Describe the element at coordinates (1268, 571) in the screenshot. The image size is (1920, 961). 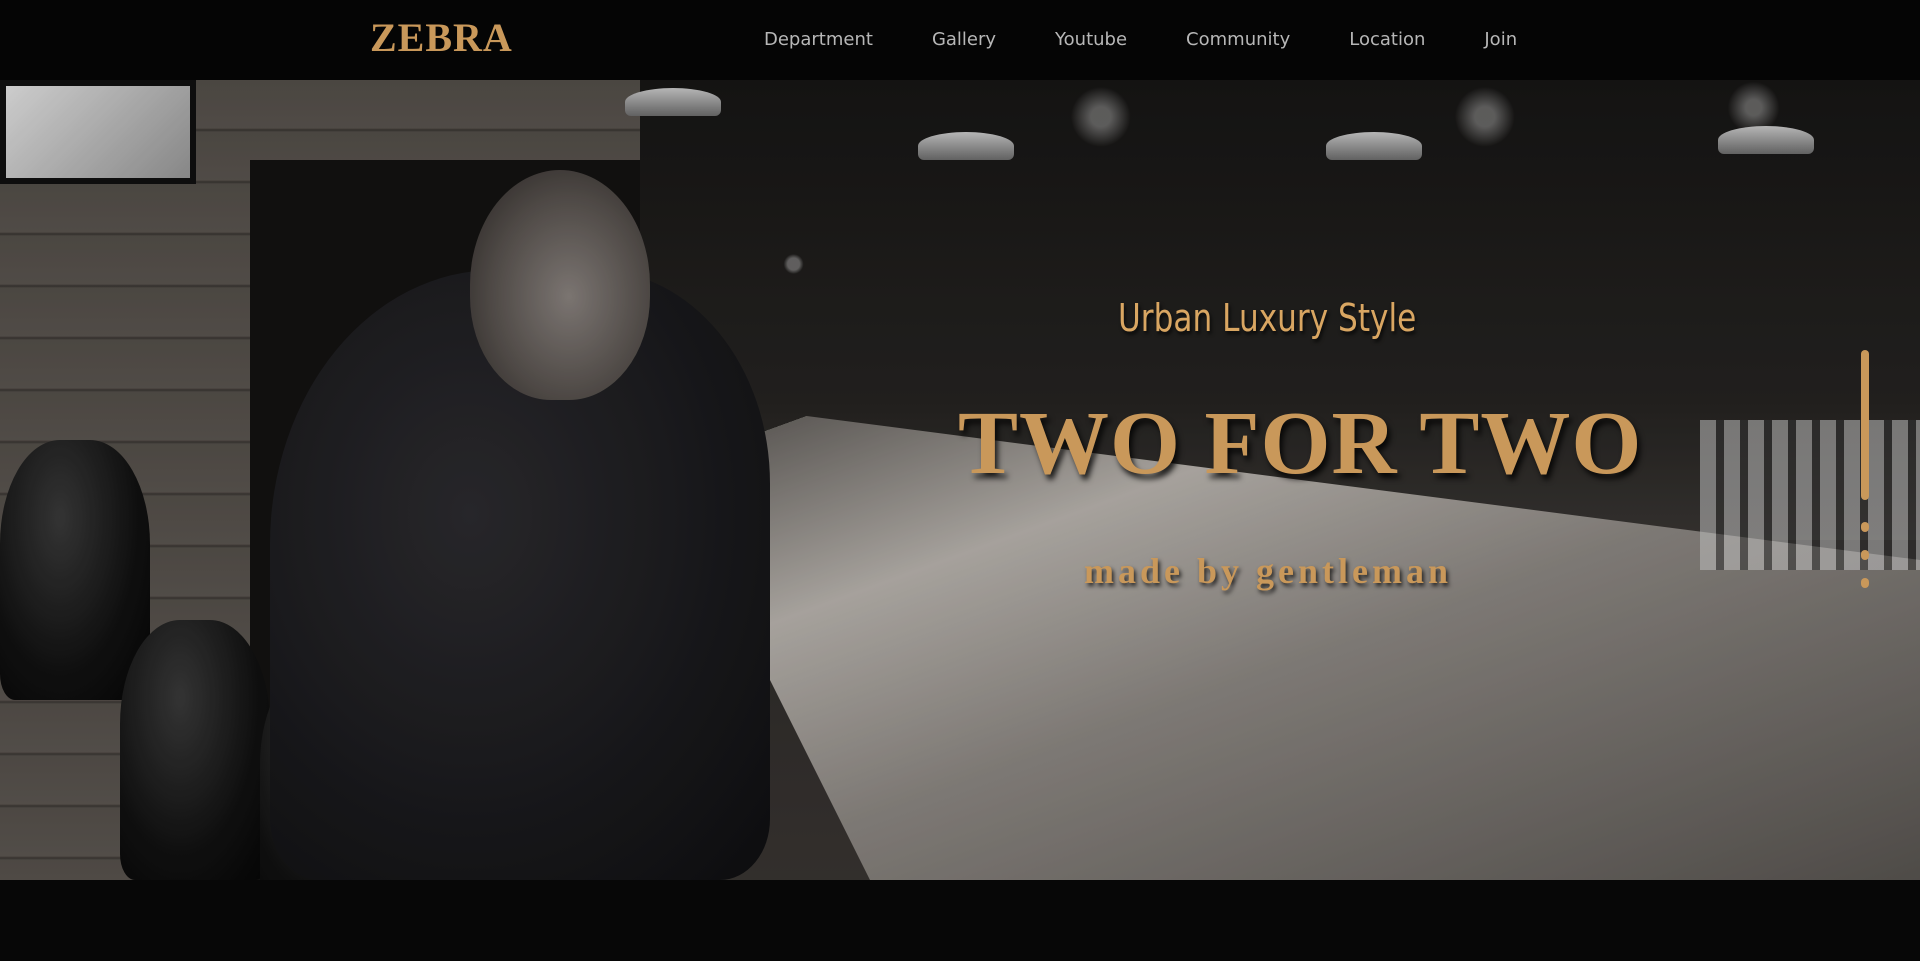
I see `hero-tagline: made by gentleman` at that location.